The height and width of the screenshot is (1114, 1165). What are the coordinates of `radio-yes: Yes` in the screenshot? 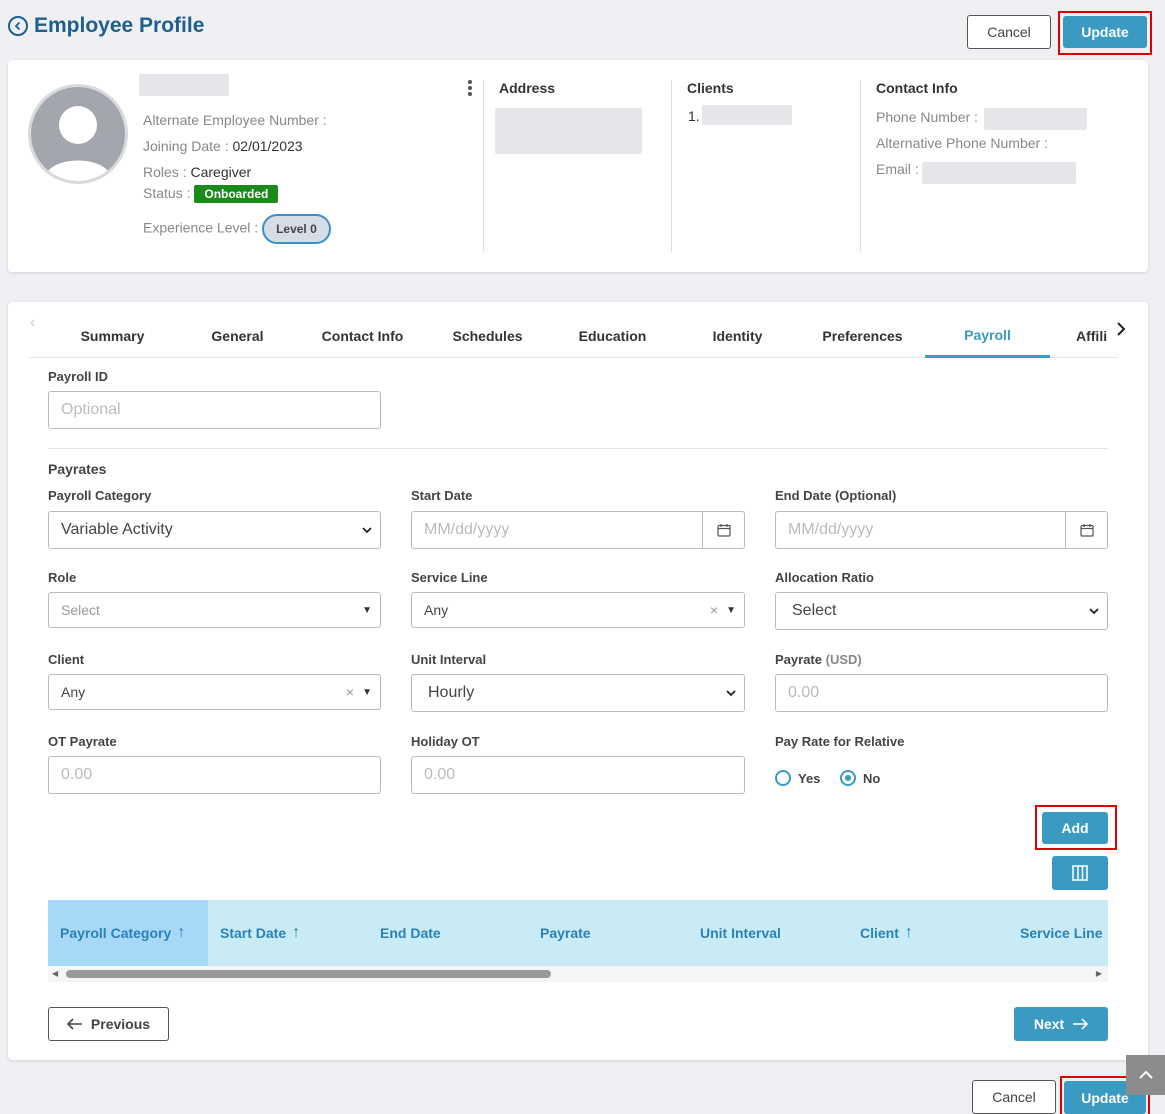 It's located at (797, 778).